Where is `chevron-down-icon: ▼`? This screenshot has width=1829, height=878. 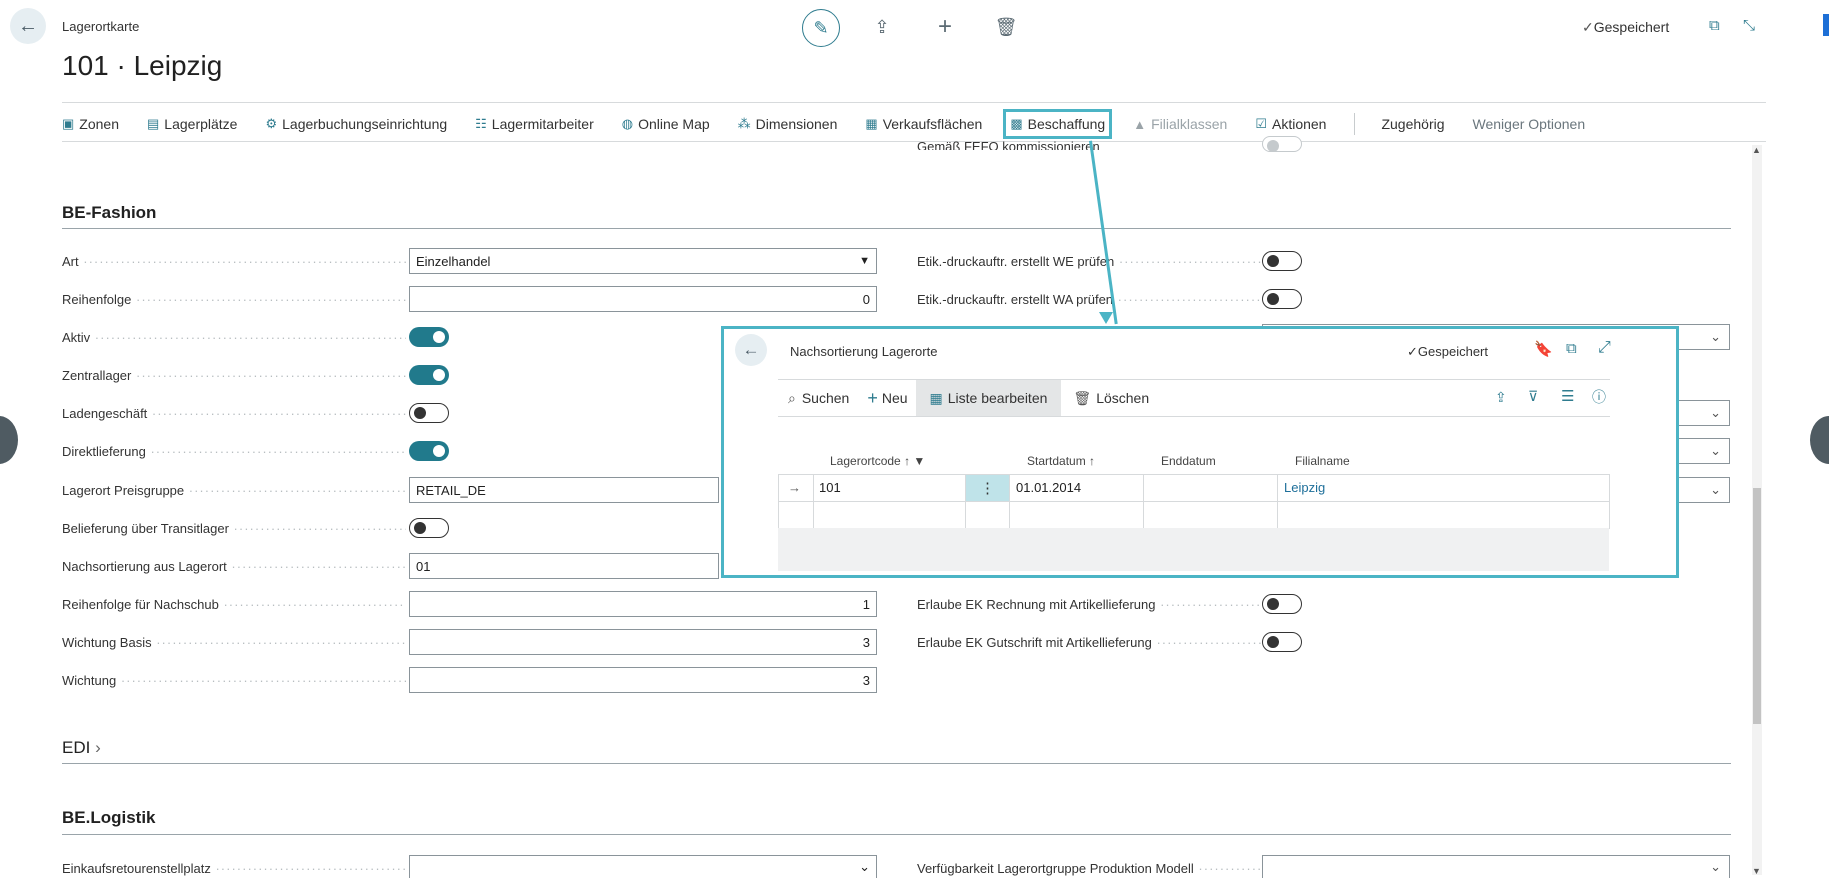
chevron-down-icon: ▼ is located at coordinates (864, 261).